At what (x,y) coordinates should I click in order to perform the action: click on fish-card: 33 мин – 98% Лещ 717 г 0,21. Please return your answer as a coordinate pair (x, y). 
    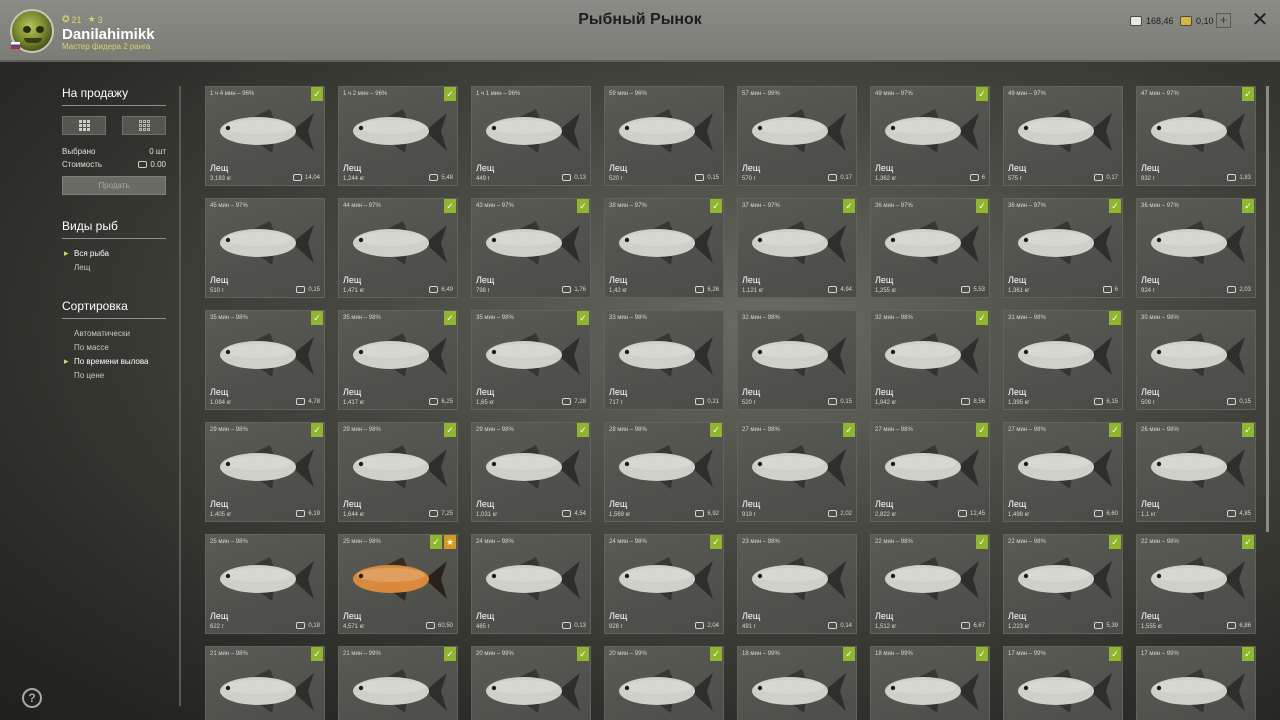
    Looking at the image, I should click on (664, 360).